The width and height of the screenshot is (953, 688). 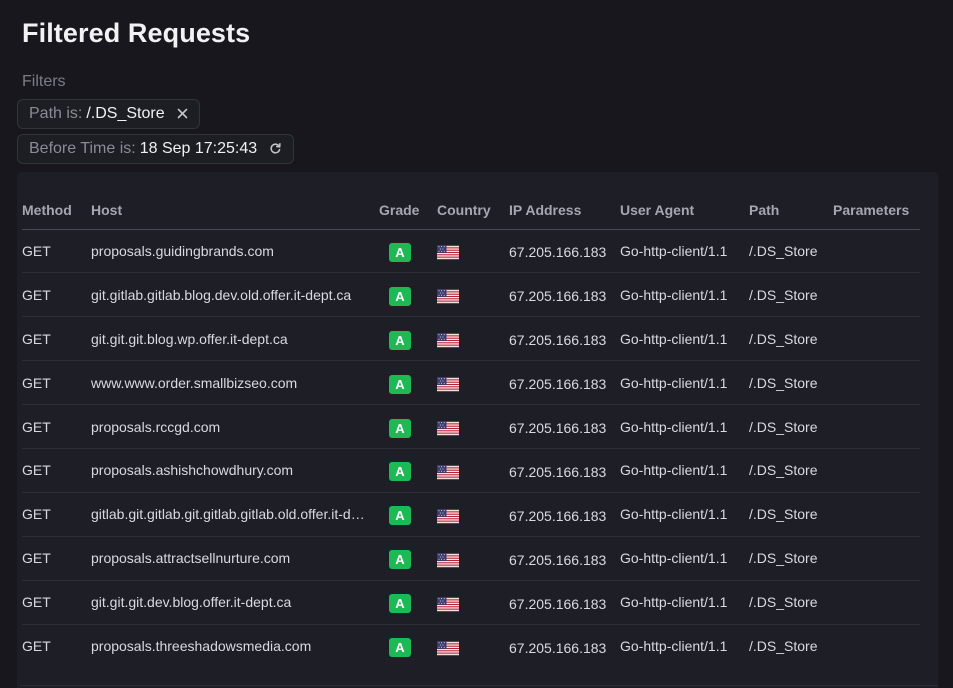 What do you see at coordinates (56, 211) in the screenshot?
I see `column-header-method: Method` at bounding box center [56, 211].